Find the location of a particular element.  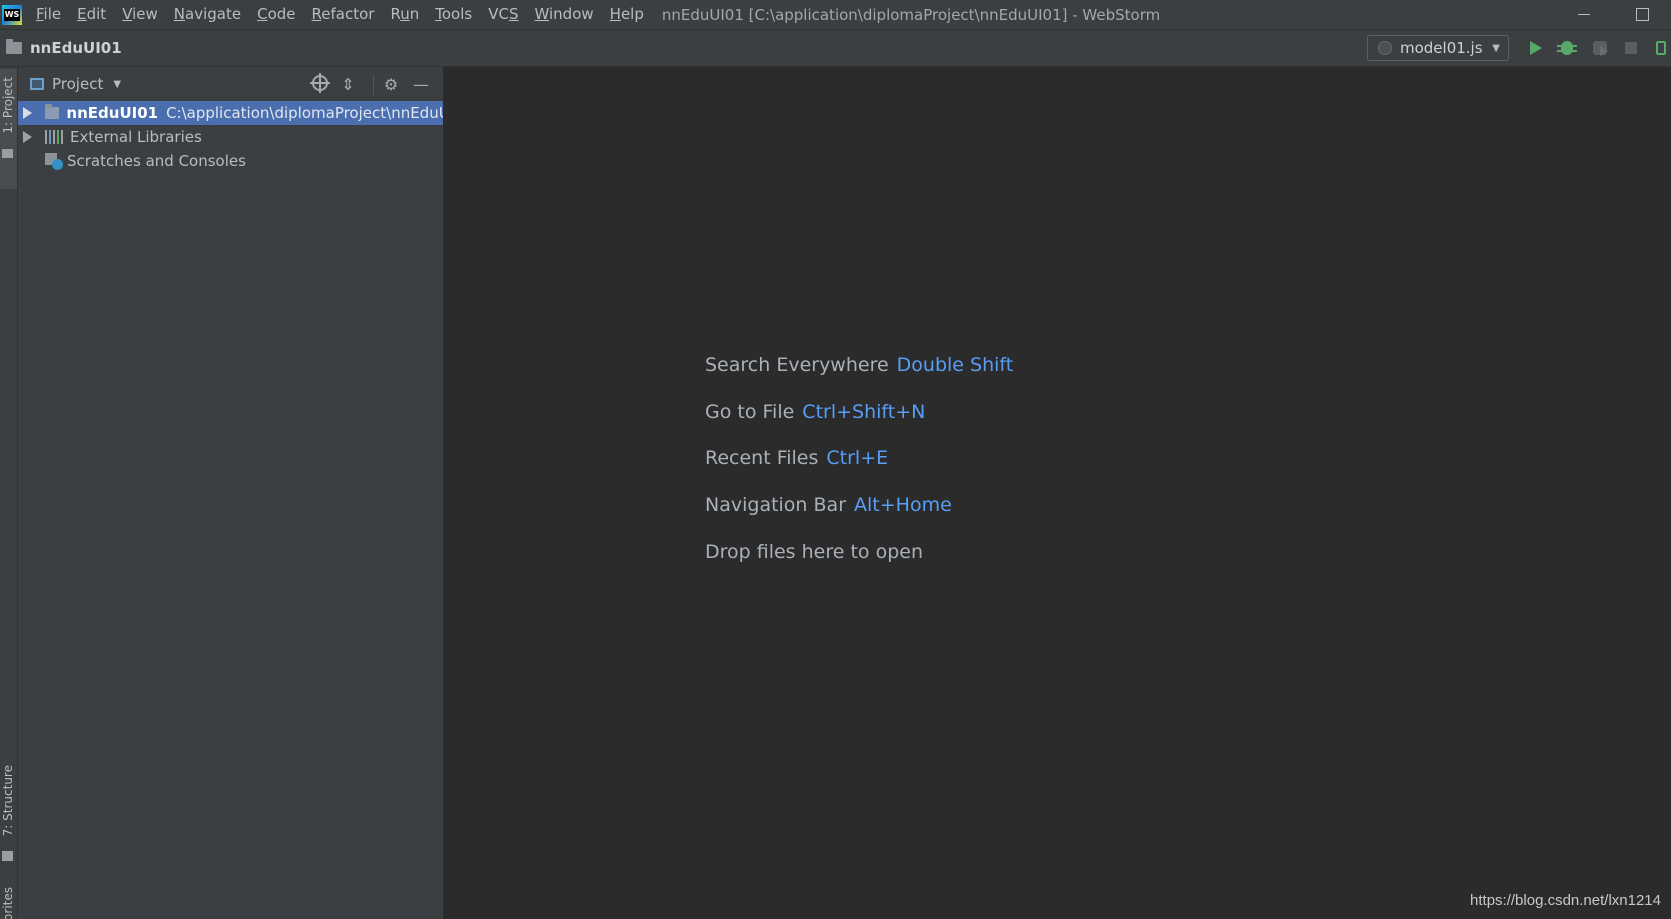

menu-vcs: VCS is located at coordinates (503, 14).